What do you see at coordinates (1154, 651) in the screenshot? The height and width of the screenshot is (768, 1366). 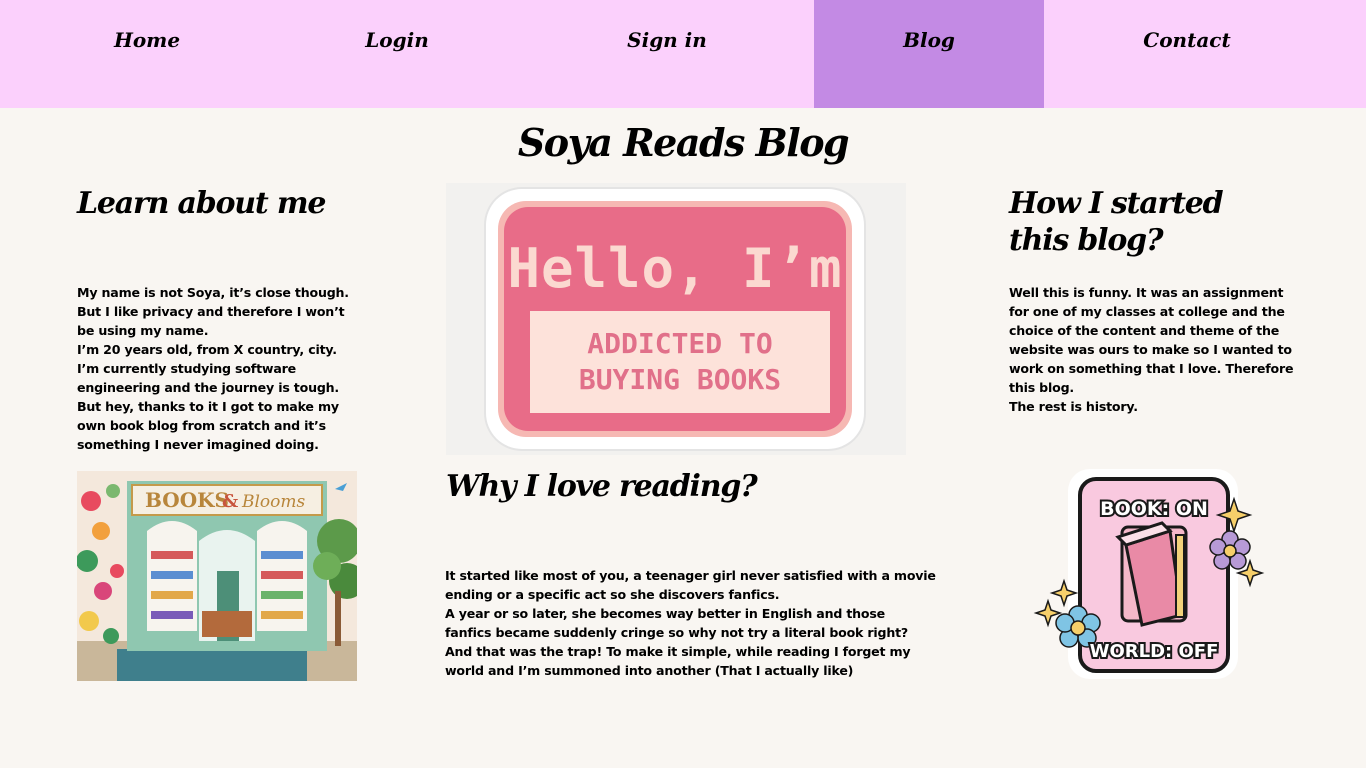 I see `world-off-label: WORLD: OFF` at bounding box center [1154, 651].